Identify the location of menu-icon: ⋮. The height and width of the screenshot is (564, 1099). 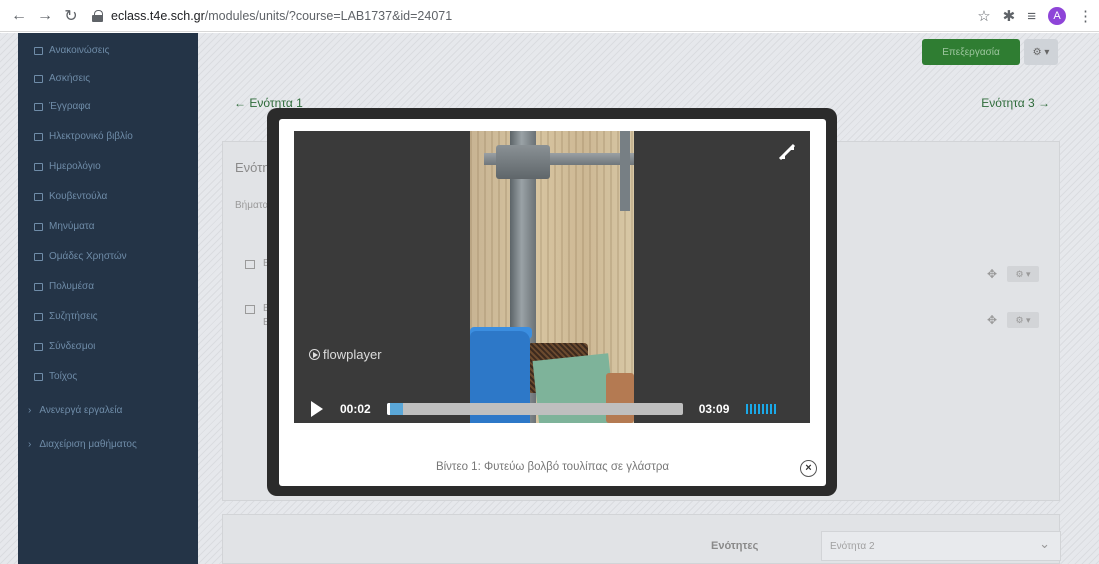
(1085, 16).